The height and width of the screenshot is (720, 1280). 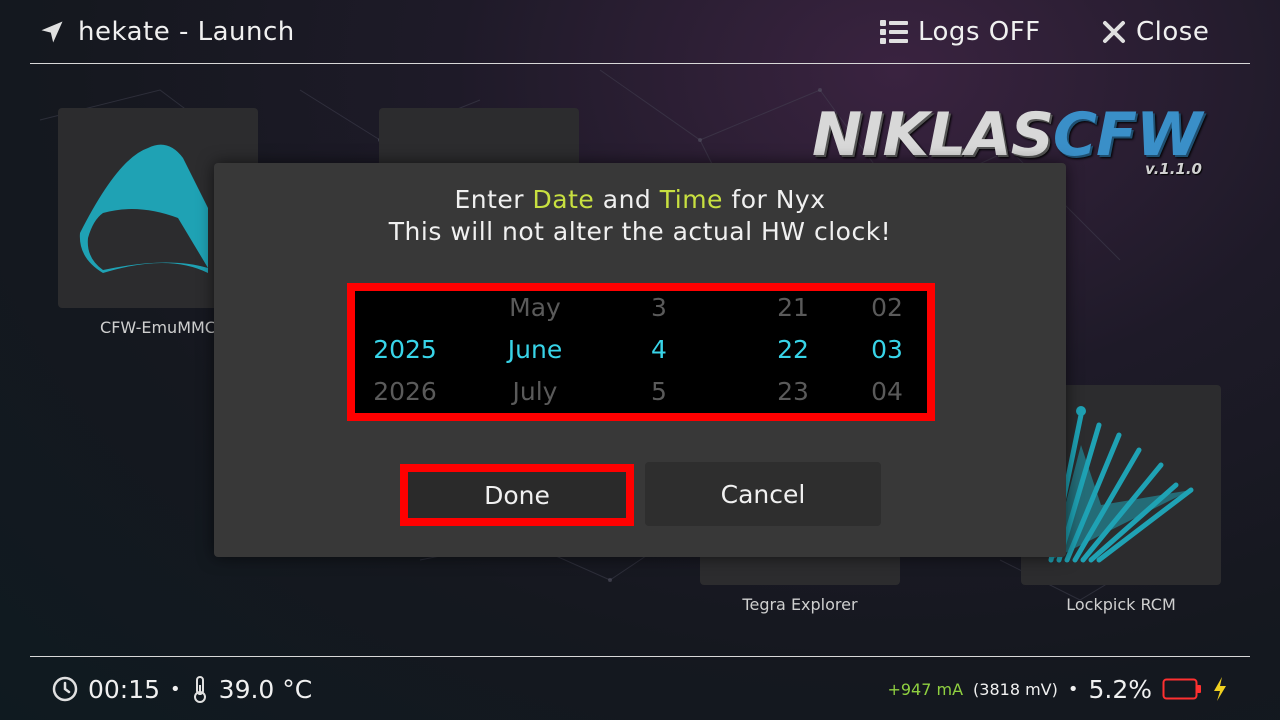 What do you see at coordinates (186, 32) in the screenshot?
I see `app-title-text: hekate - Launch` at bounding box center [186, 32].